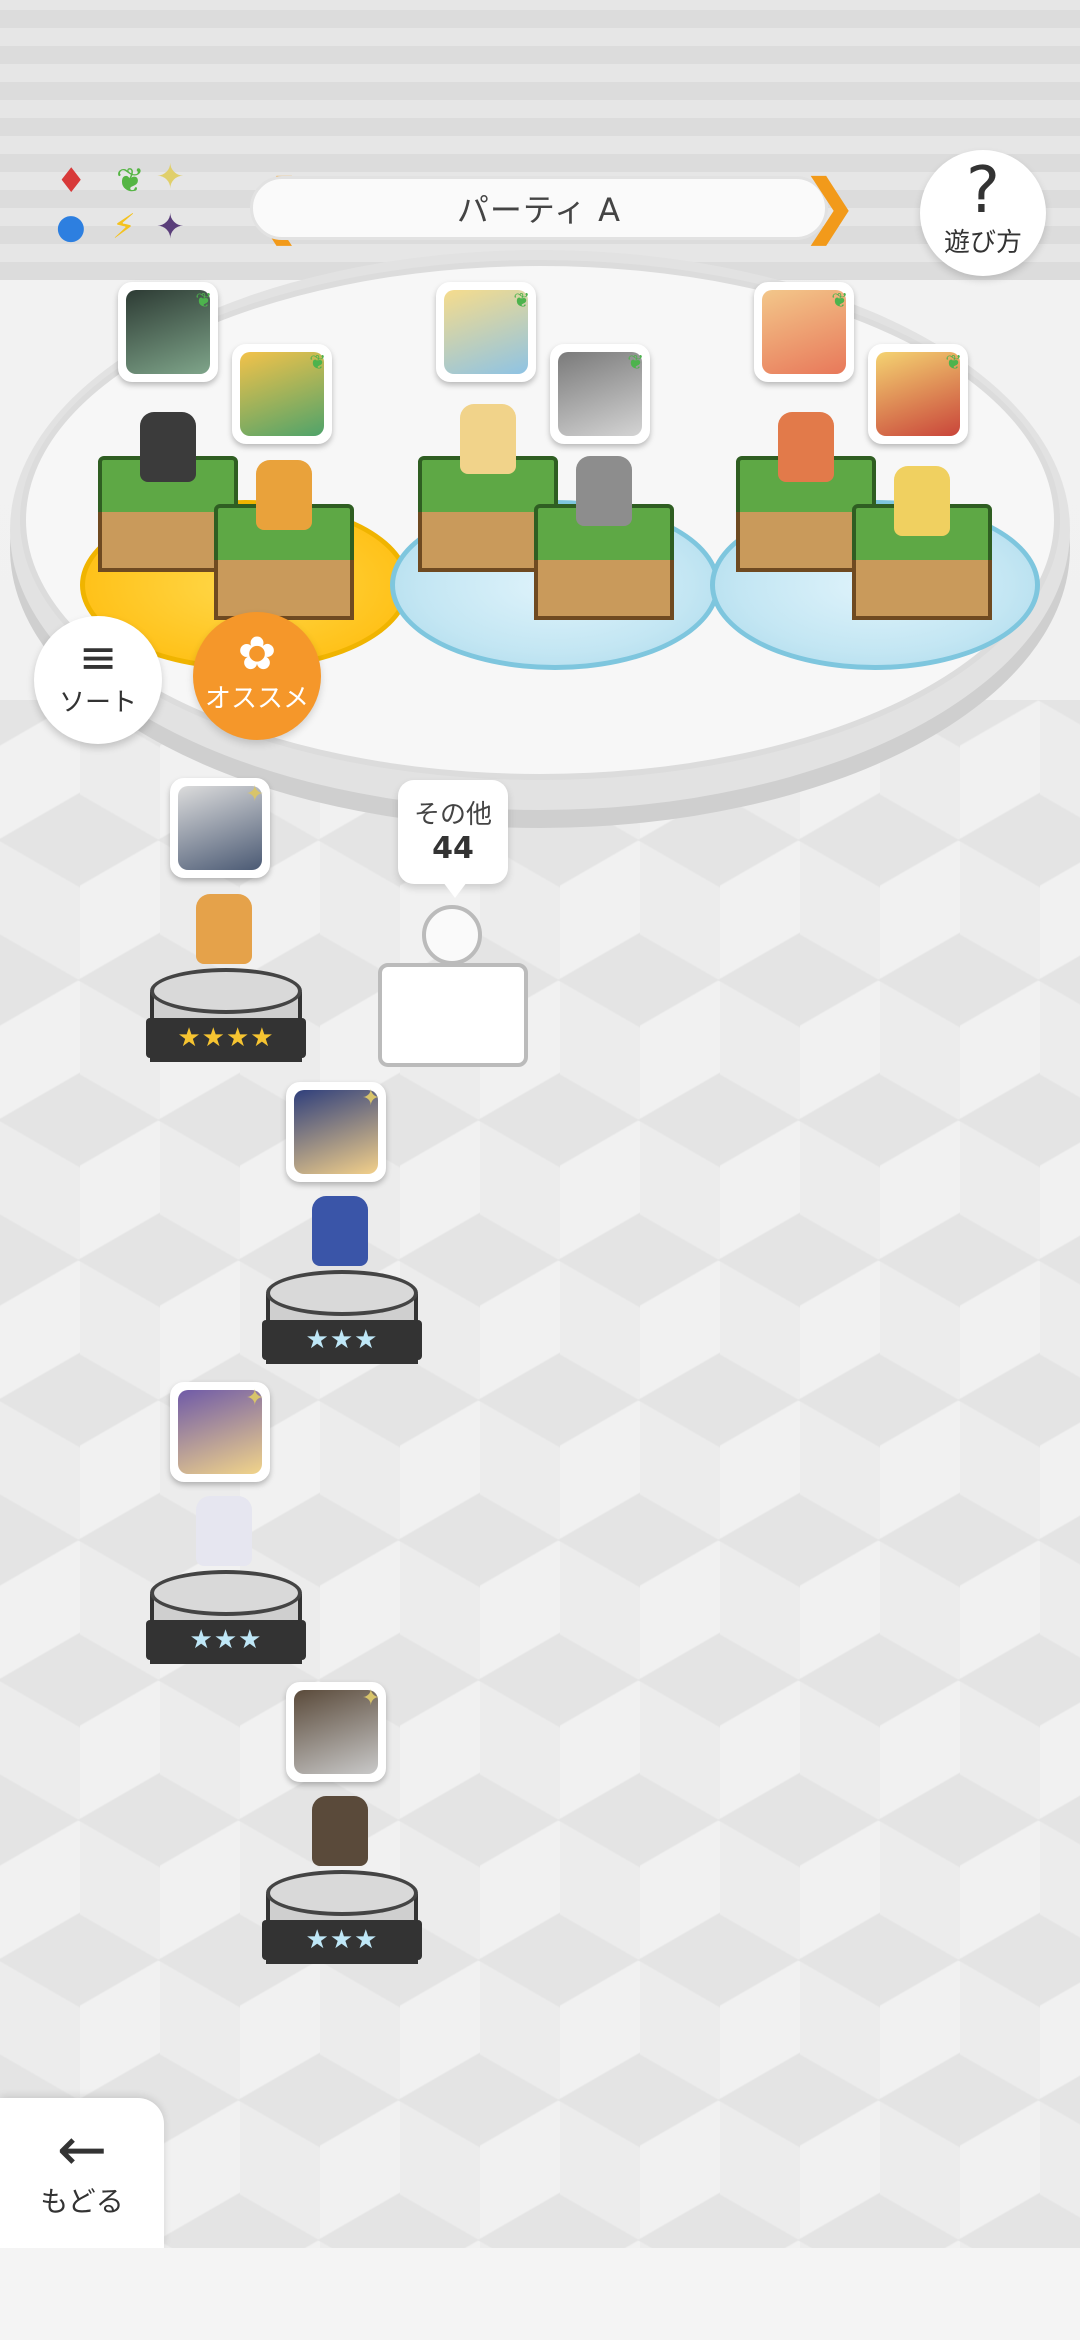 The width and height of the screenshot is (1080, 2340). I want to click on question-icon: ?, so click(983, 191).